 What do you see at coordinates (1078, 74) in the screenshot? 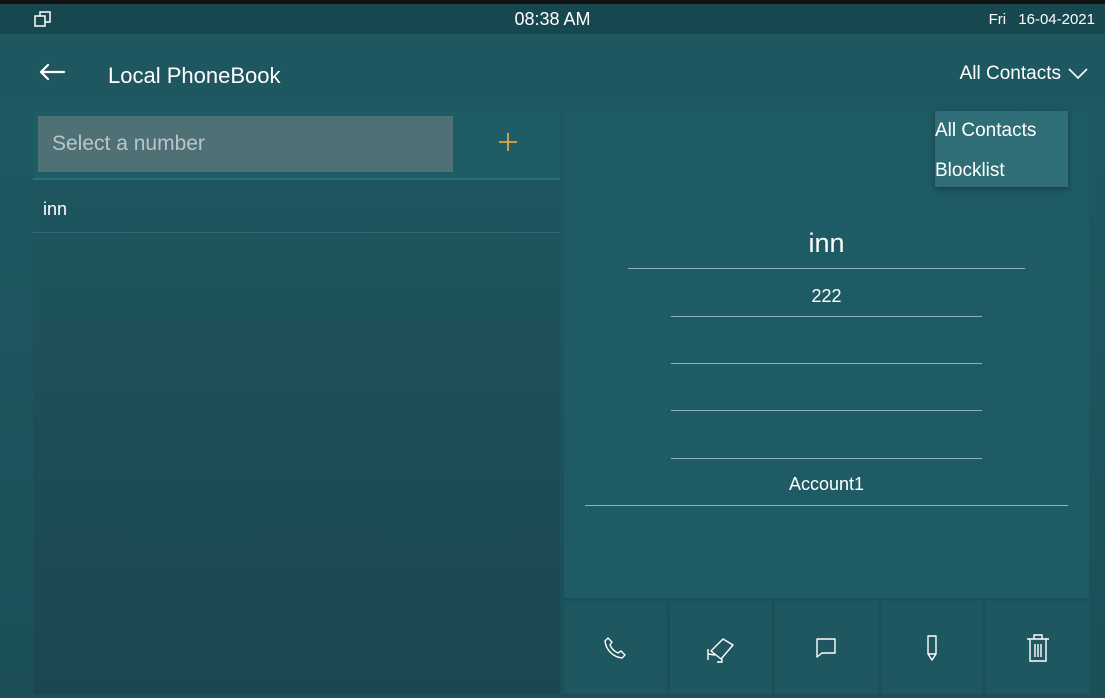
I see `chevron-down-icon` at bounding box center [1078, 74].